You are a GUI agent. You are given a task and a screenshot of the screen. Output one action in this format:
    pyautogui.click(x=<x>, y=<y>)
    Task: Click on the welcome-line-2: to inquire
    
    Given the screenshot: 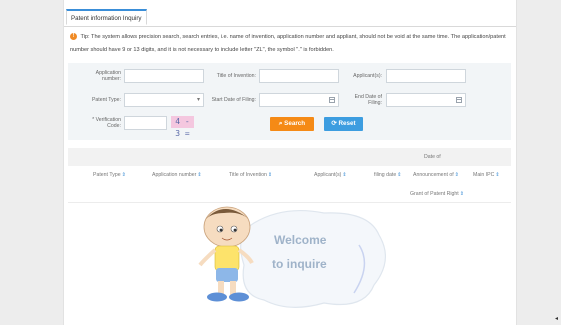 What is the action you would take?
    pyautogui.click(x=299, y=264)
    